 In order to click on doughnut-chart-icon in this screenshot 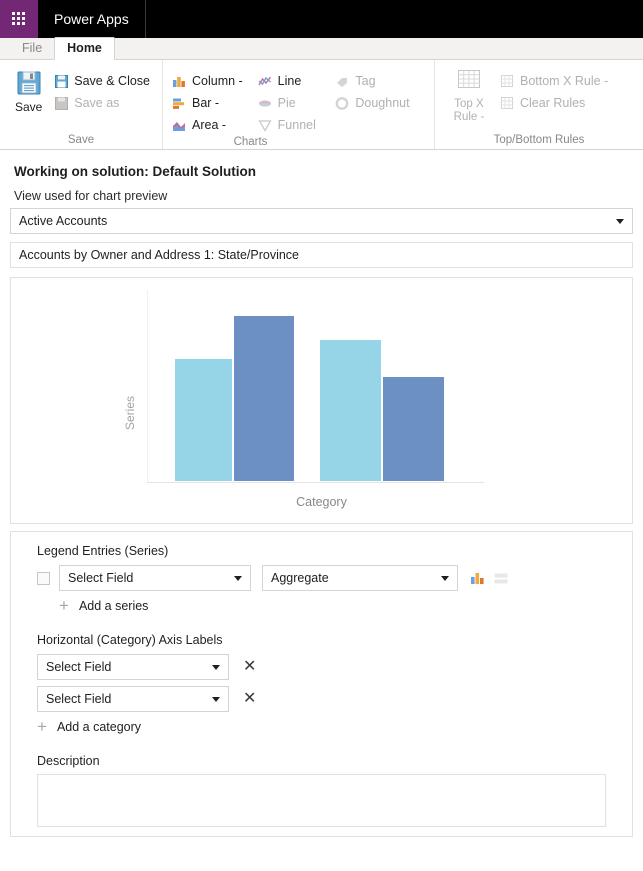, I will do `click(342, 103)`.